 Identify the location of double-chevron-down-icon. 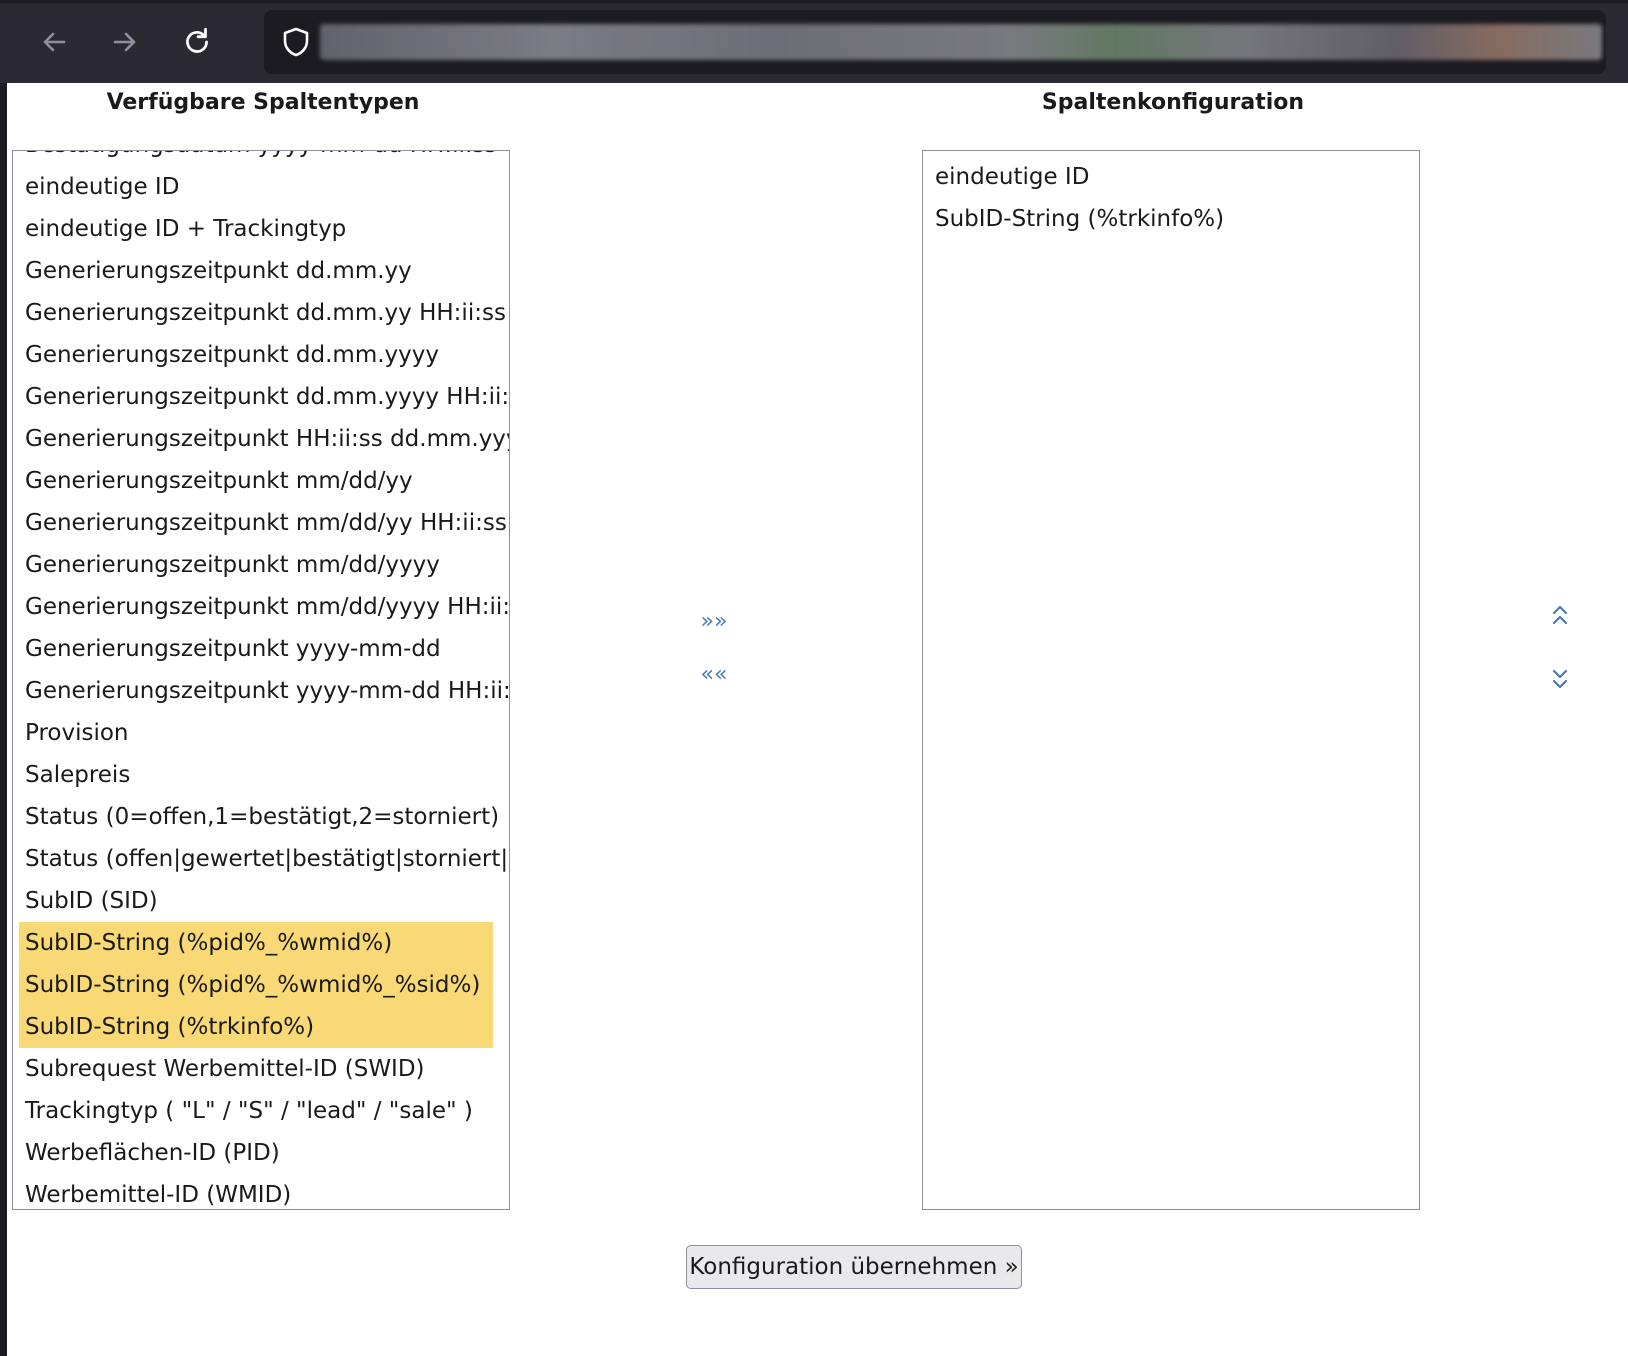
(1560, 679).